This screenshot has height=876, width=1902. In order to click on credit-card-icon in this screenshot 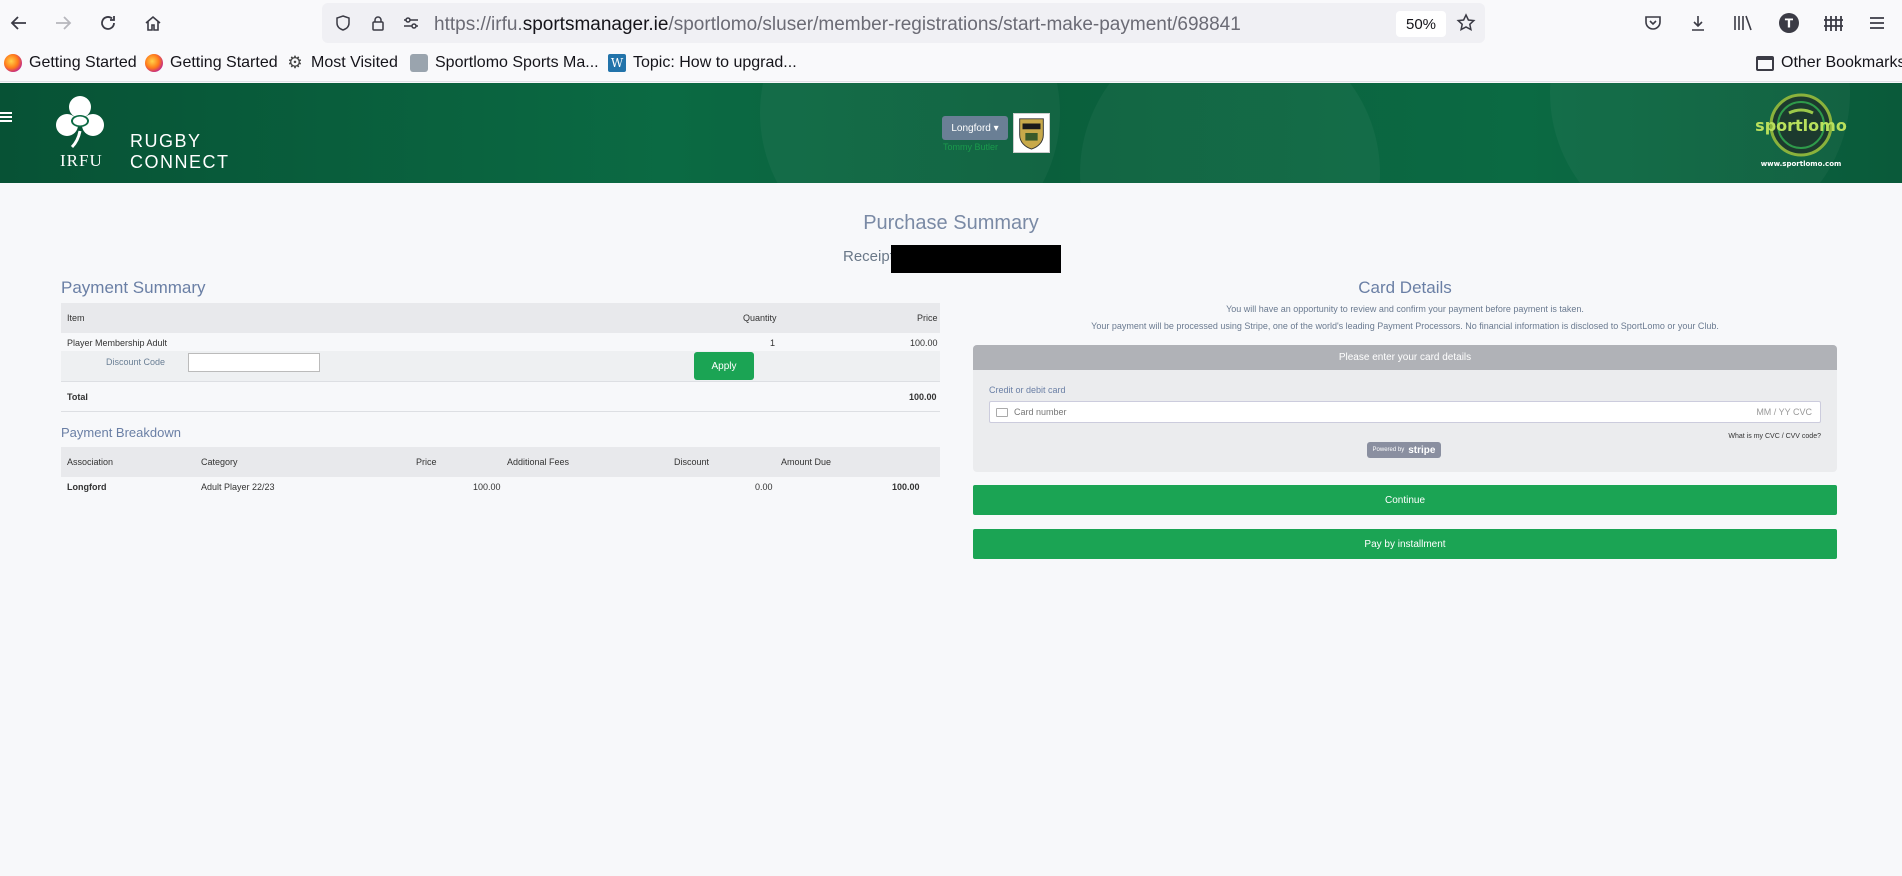, I will do `click(1002, 412)`.